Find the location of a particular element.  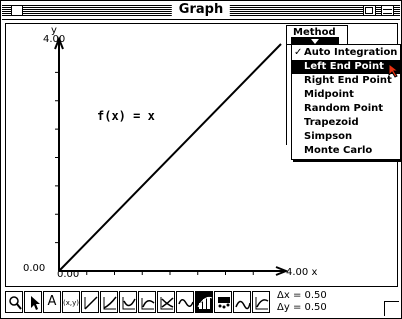

coordinate-tool: (x,y) is located at coordinates (71, 302).